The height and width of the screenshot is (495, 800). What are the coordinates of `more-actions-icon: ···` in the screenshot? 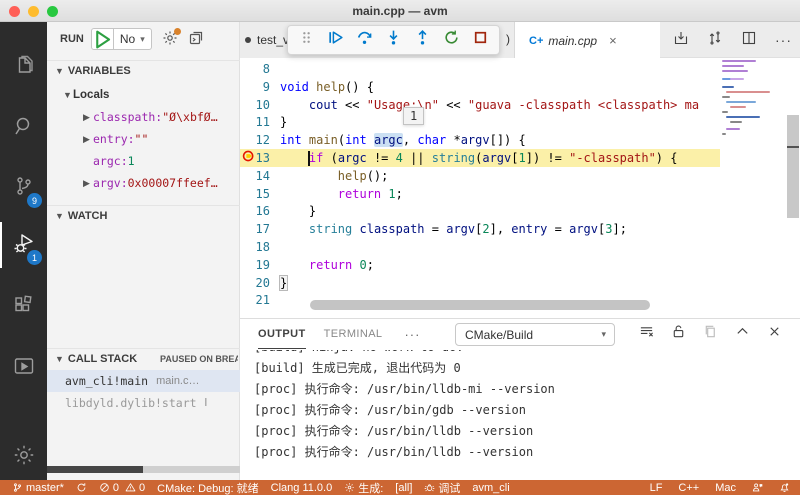 It's located at (783, 40).